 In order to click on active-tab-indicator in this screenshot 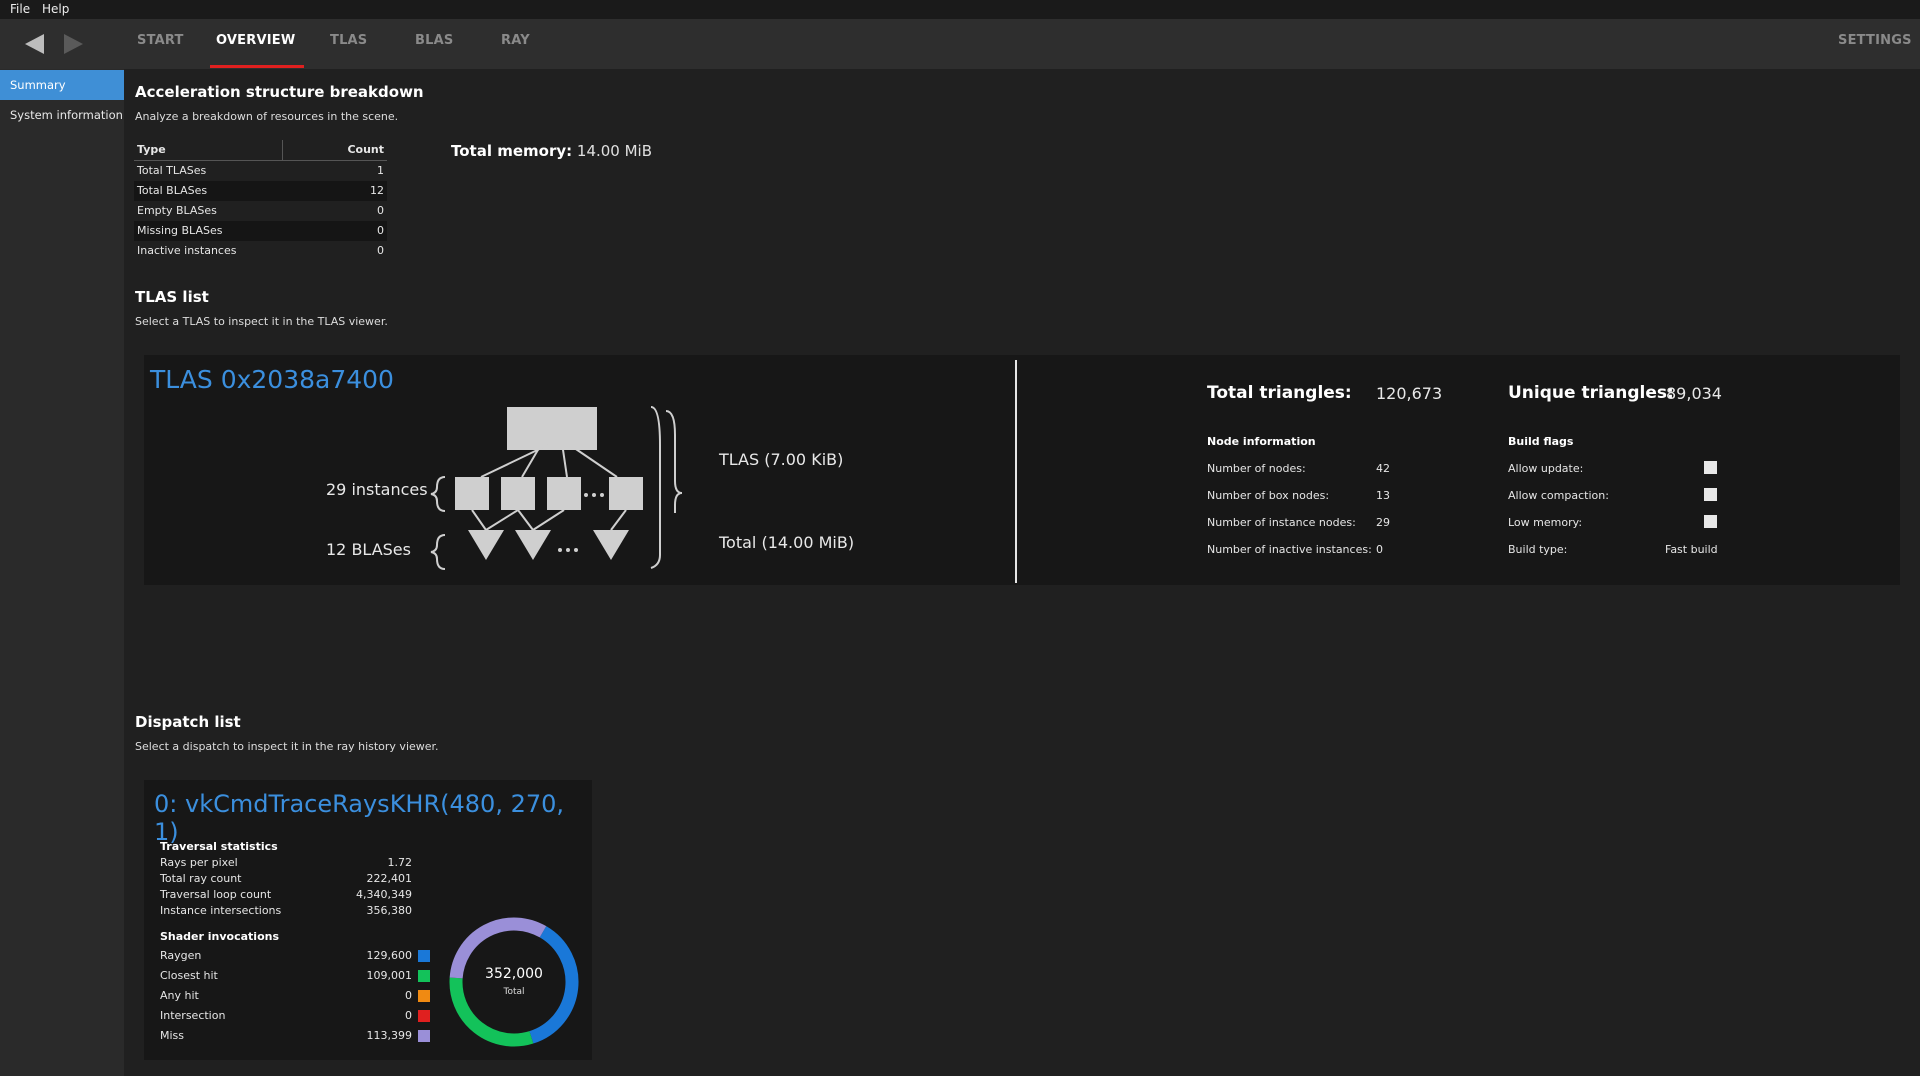, I will do `click(257, 66)`.